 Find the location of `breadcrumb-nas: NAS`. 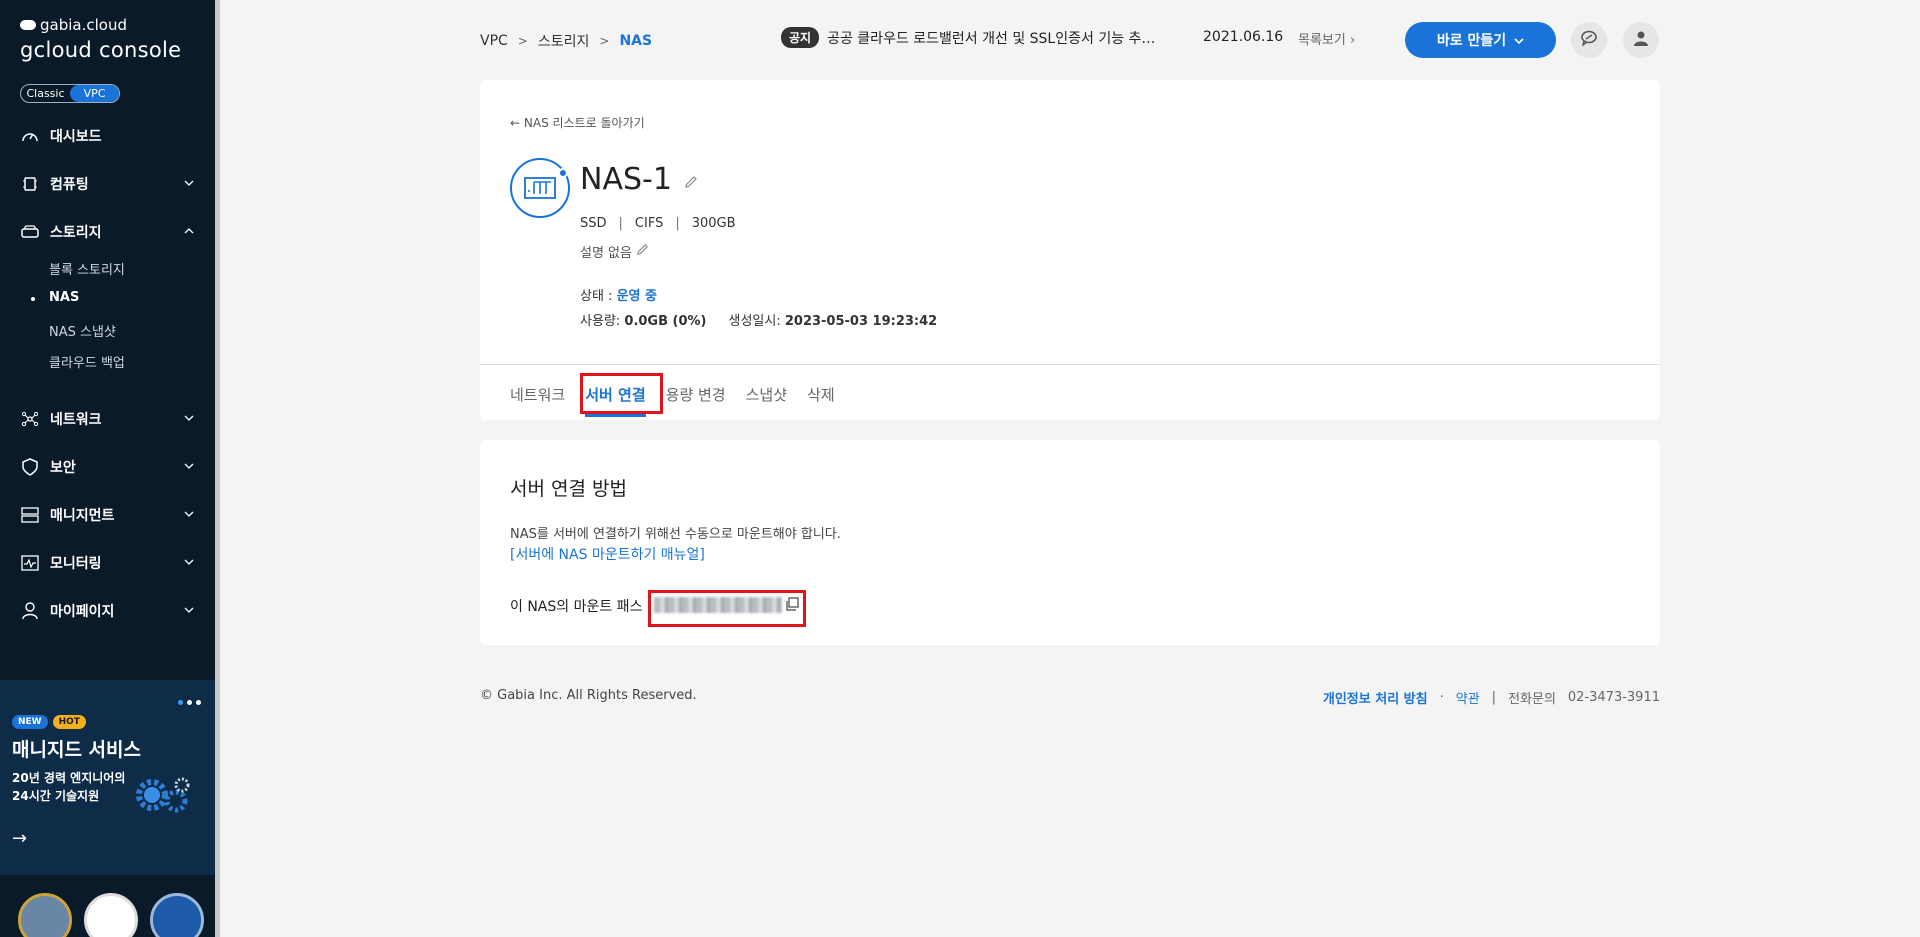

breadcrumb-nas: NAS is located at coordinates (636, 41).